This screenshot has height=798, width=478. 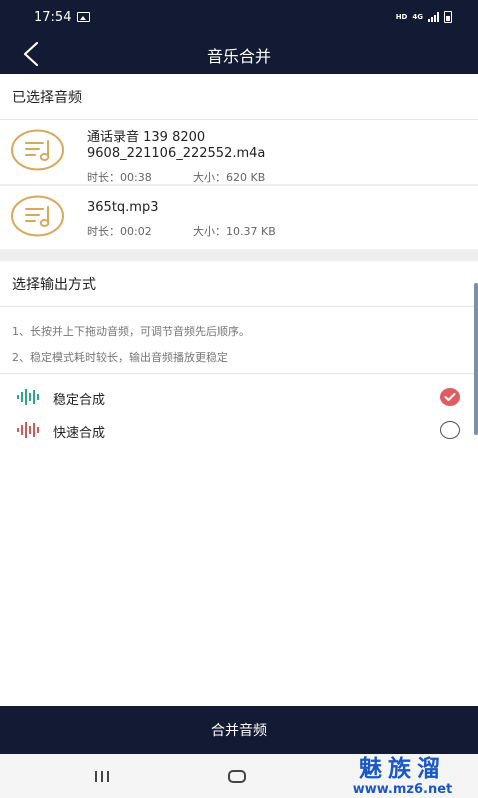 What do you see at coordinates (234, 231) in the screenshot?
I see `file-size: 大小：10.37 KB` at bounding box center [234, 231].